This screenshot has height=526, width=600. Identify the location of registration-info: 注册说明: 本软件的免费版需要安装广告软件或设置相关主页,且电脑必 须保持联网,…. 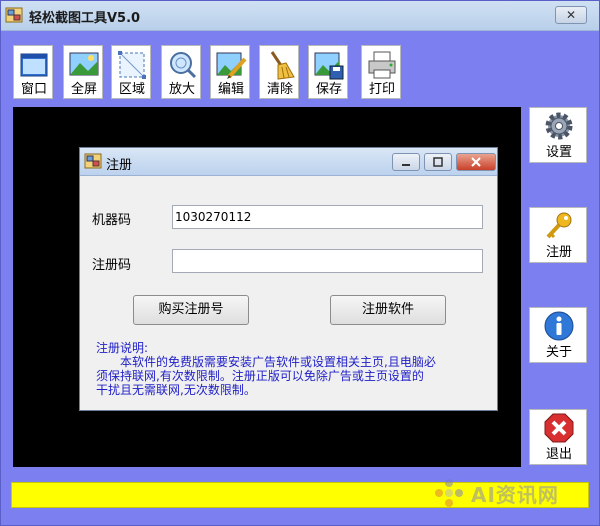
(293, 369).